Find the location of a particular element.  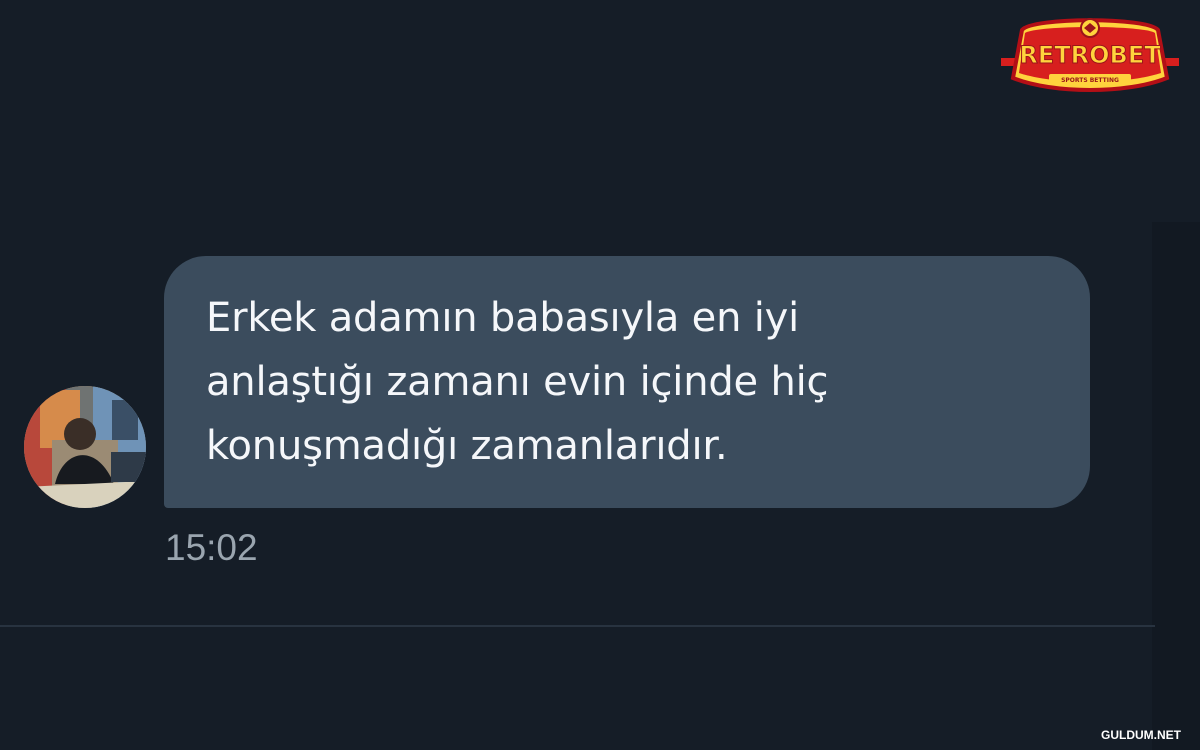

divider is located at coordinates (577, 626).